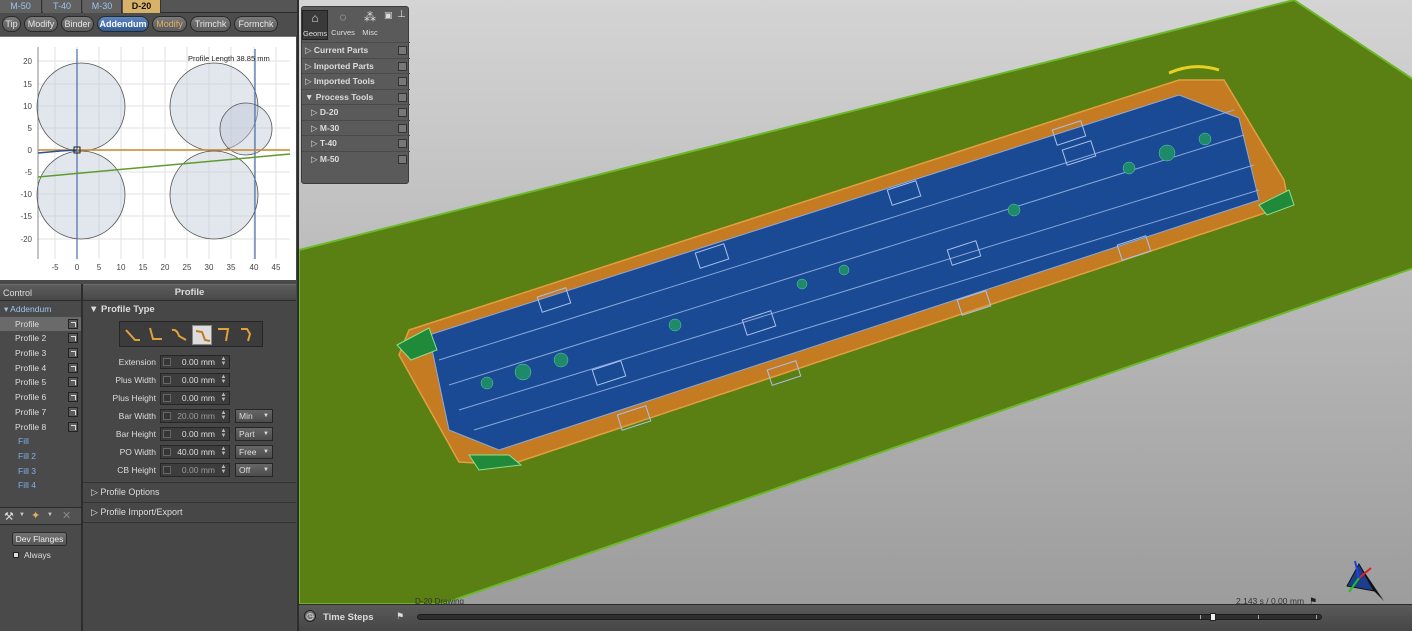 Image resolution: width=1412 pixels, height=631 pixels. What do you see at coordinates (40, 309) in the screenshot?
I see `tree-root-addendum: ▾ Addendum` at bounding box center [40, 309].